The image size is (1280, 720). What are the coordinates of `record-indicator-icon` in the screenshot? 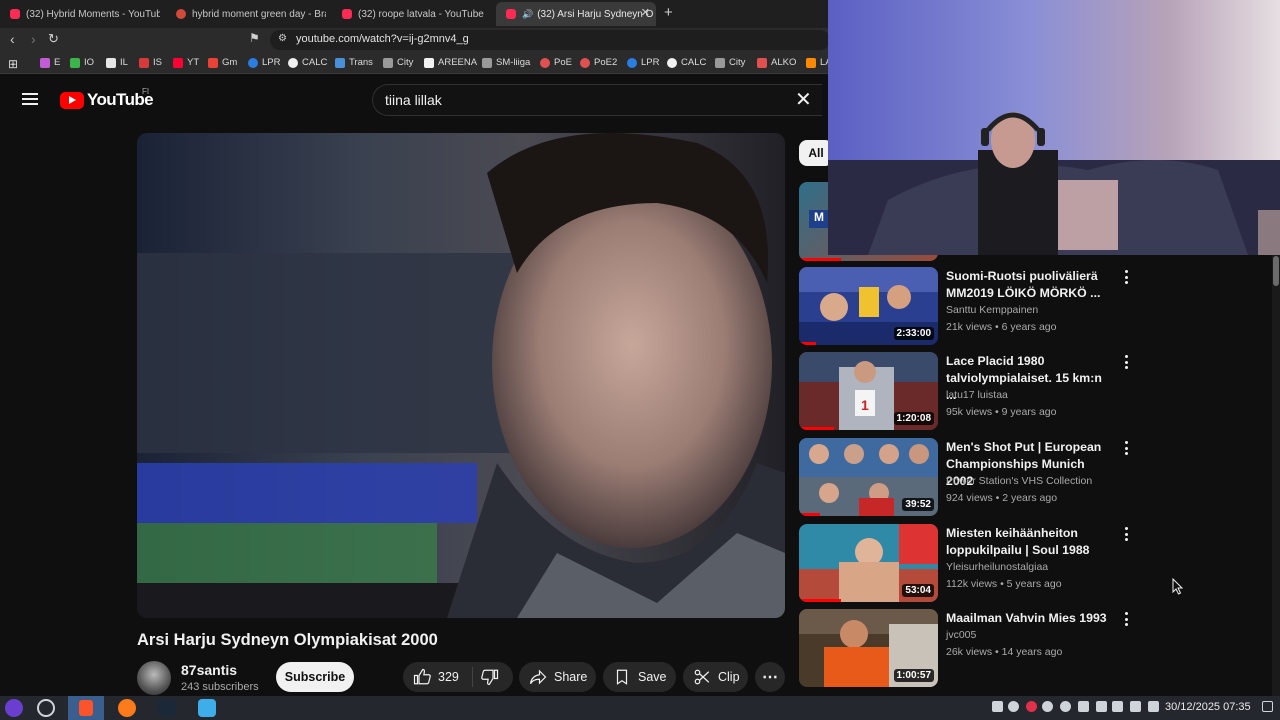 It's located at (1031, 706).